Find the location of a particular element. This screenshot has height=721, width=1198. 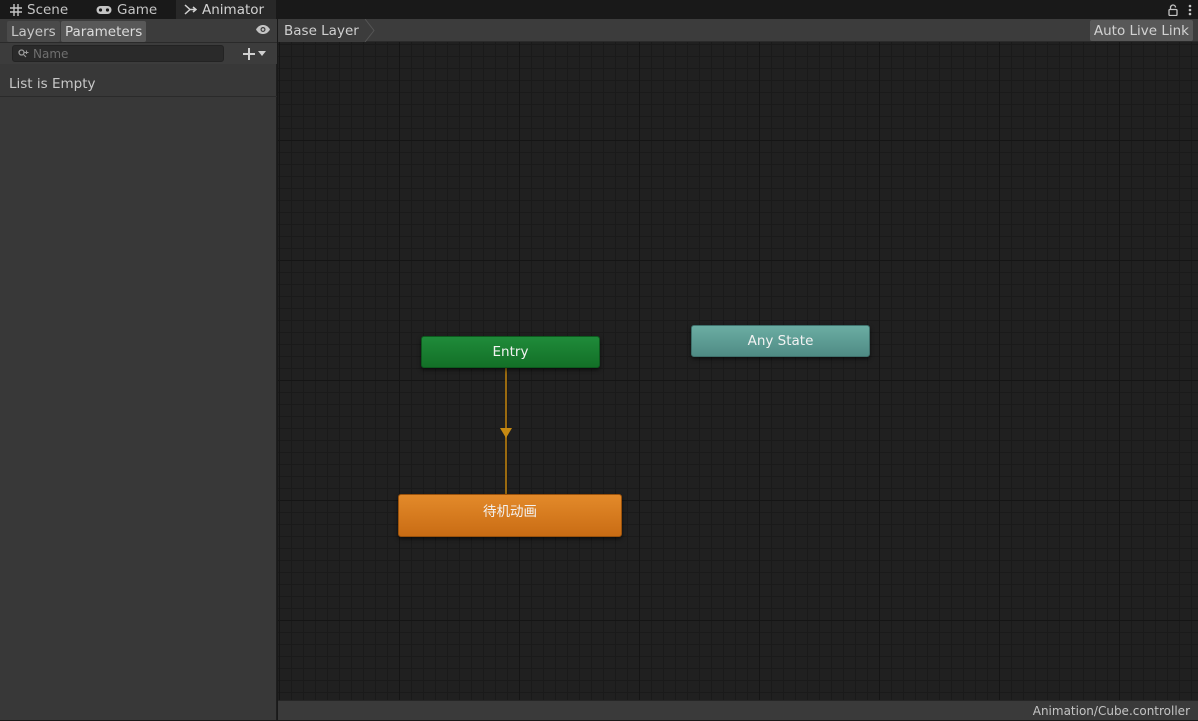

state-entry: Entry is located at coordinates (510, 352).